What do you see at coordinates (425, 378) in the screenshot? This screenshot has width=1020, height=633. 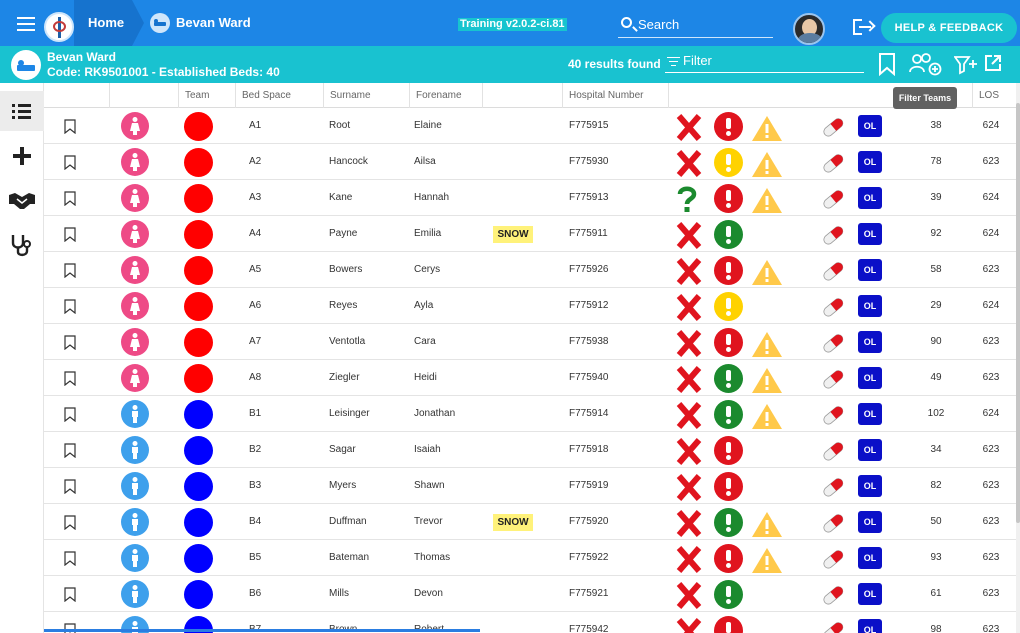 I see `forename-cell: Heidi` at bounding box center [425, 378].